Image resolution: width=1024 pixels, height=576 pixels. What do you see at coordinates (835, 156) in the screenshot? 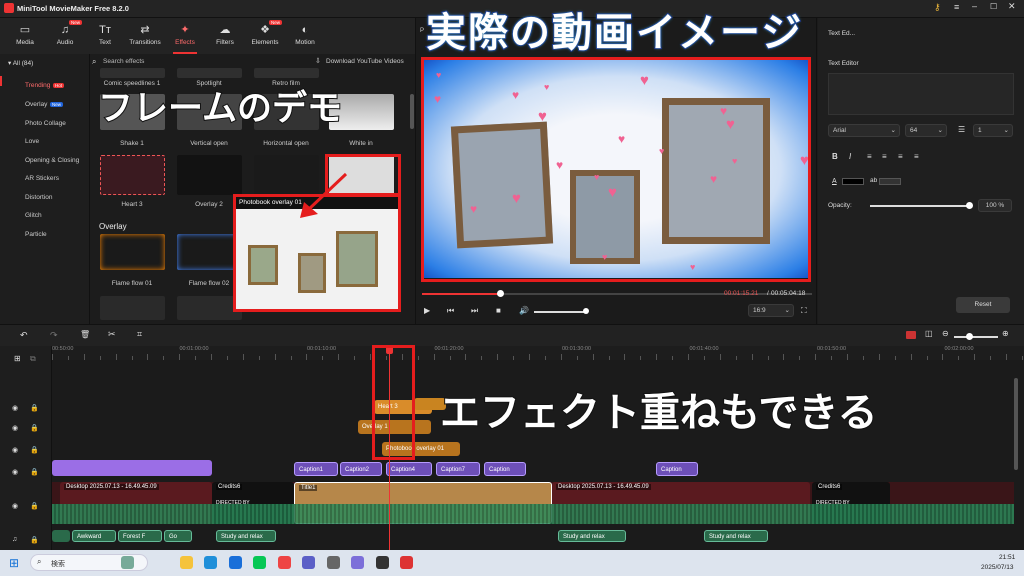
I see `bold-button: B` at bounding box center [835, 156].